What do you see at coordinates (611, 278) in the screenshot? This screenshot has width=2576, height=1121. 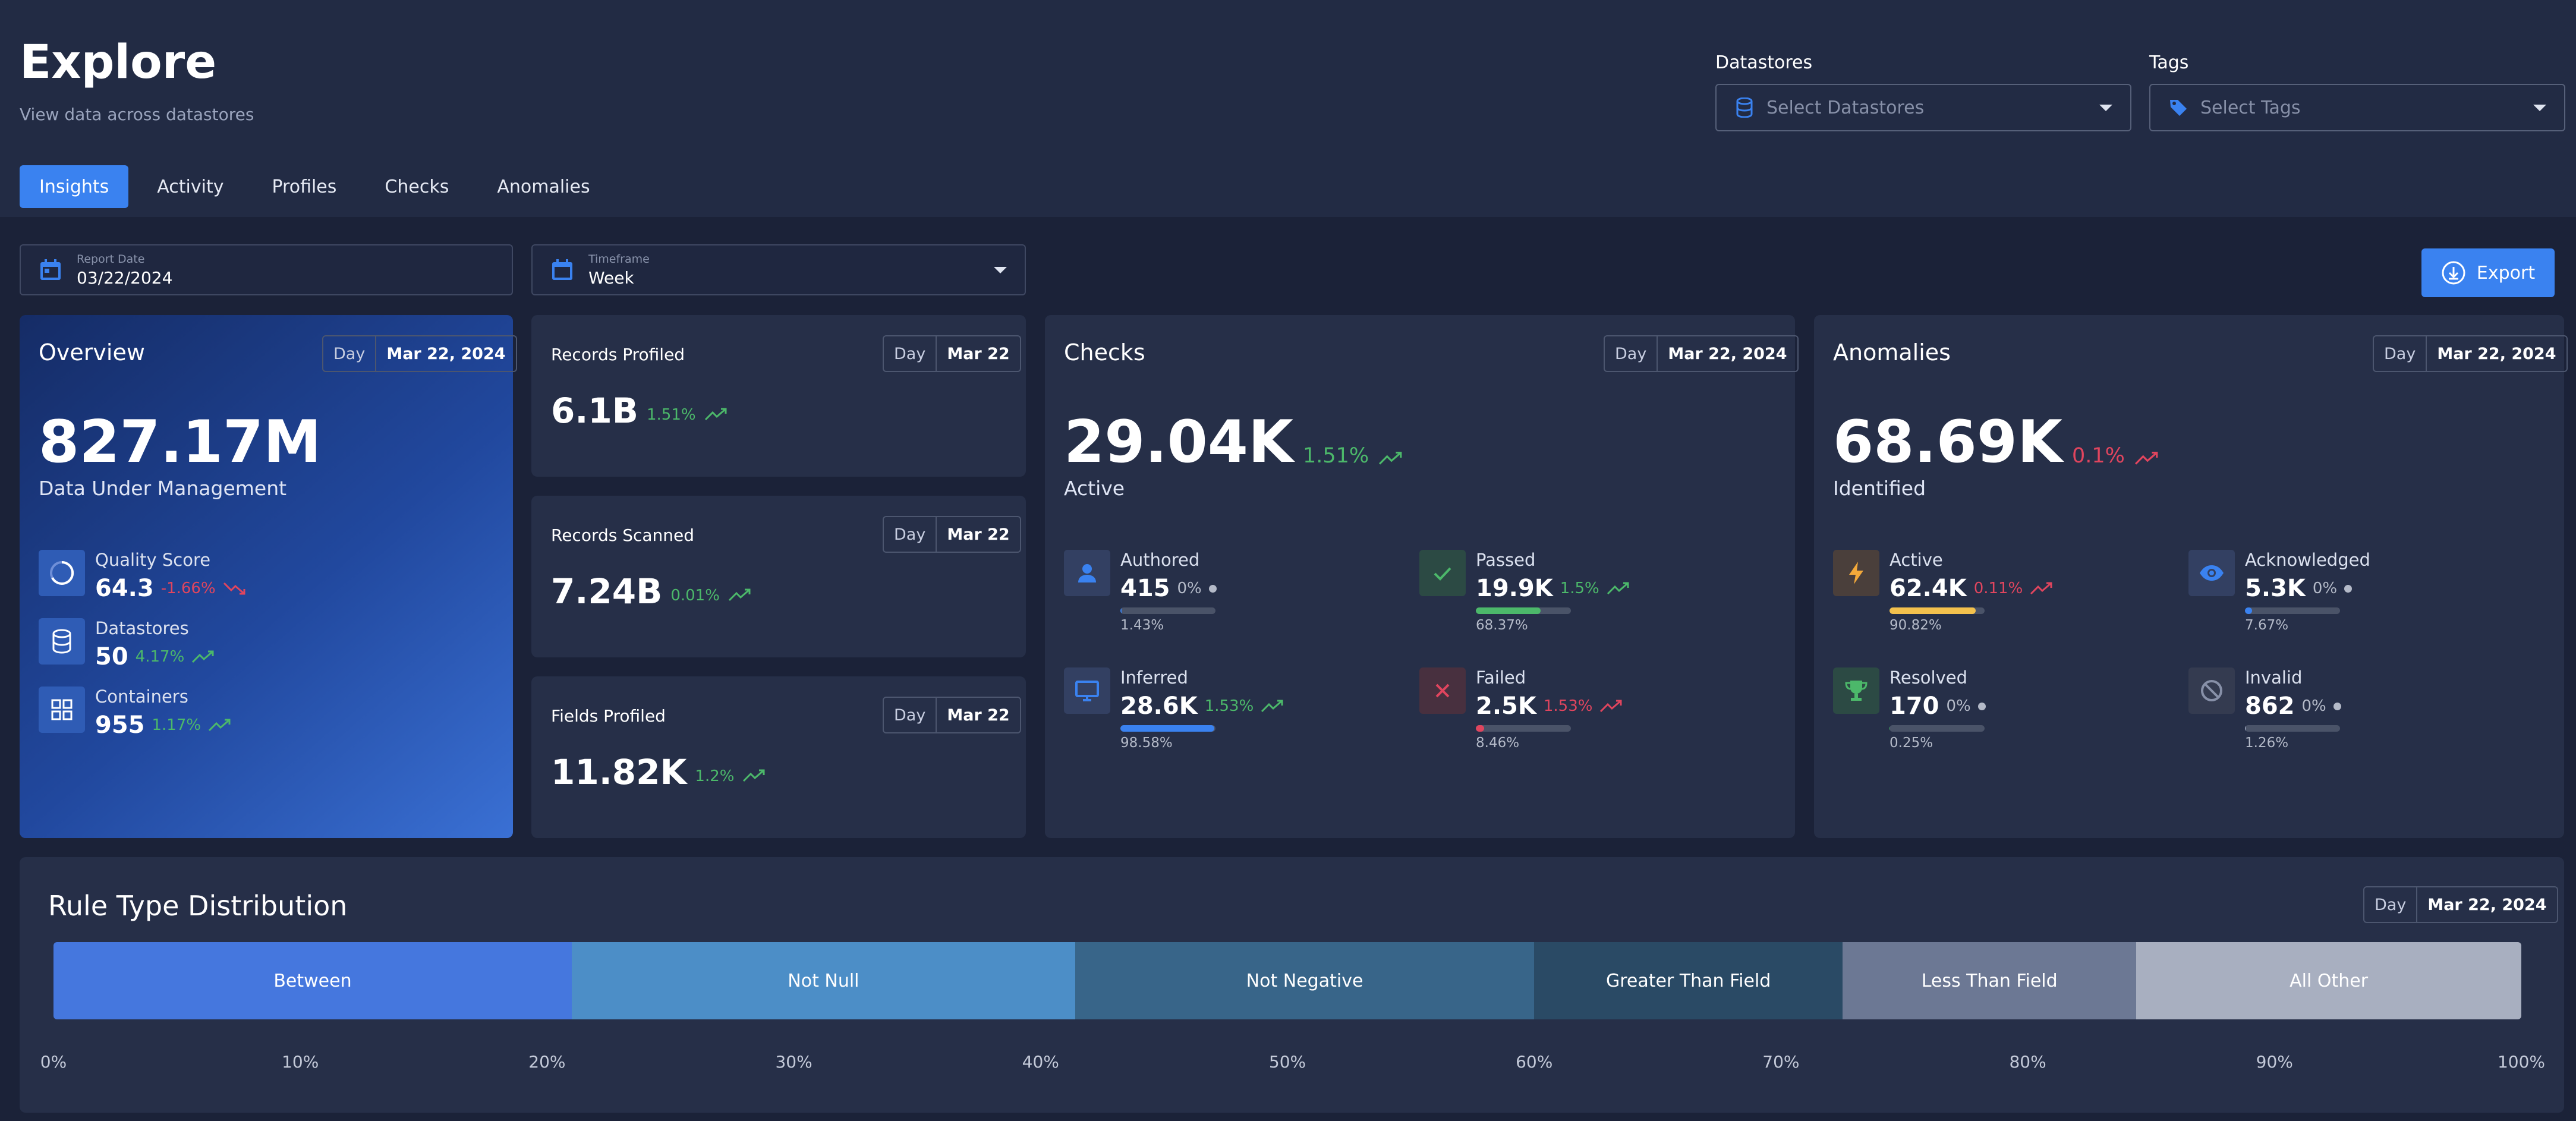 I see `timeframe-value: Week` at bounding box center [611, 278].